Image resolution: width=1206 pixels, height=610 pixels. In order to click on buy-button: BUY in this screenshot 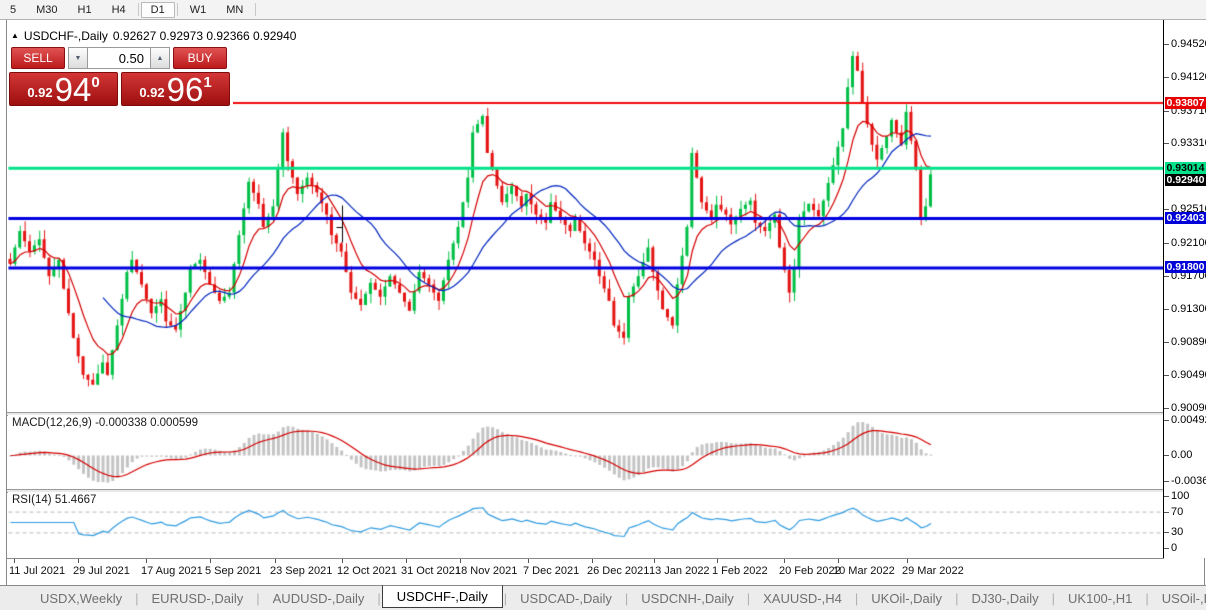, I will do `click(200, 58)`.